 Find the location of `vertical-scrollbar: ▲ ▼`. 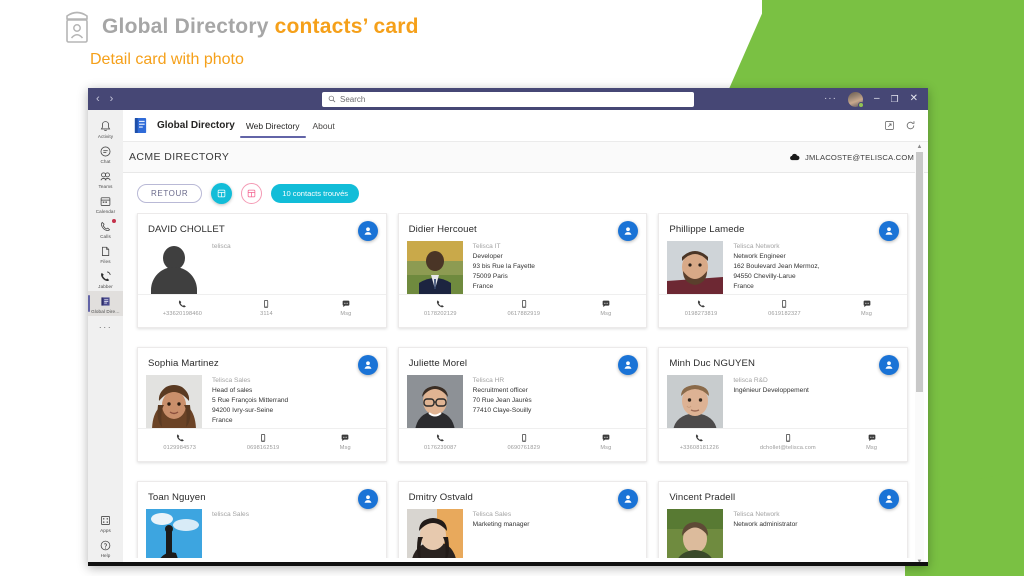

vertical-scrollbar: ▲ ▼ is located at coordinates (919, 354).